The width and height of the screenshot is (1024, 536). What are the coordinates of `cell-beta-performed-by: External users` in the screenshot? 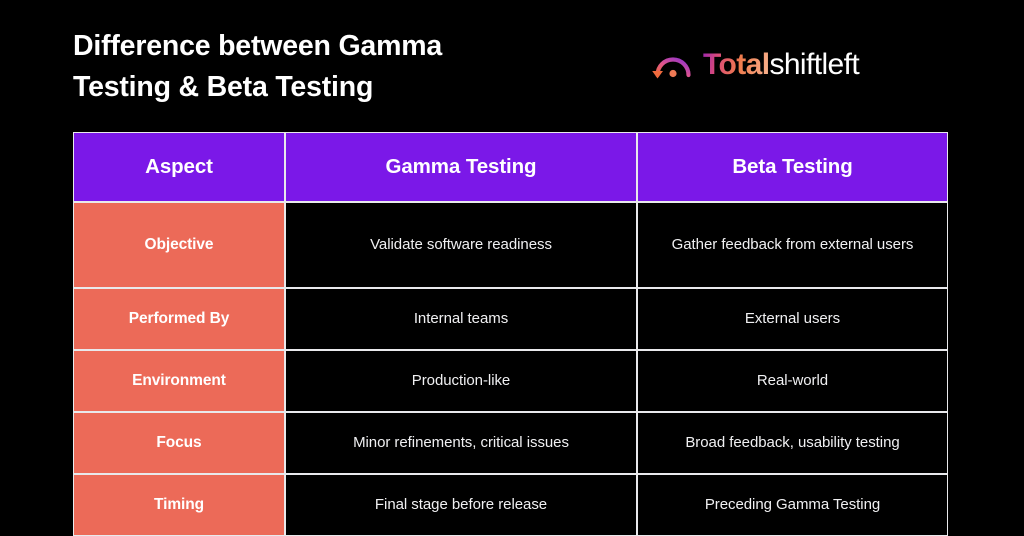 It's located at (792, 319).